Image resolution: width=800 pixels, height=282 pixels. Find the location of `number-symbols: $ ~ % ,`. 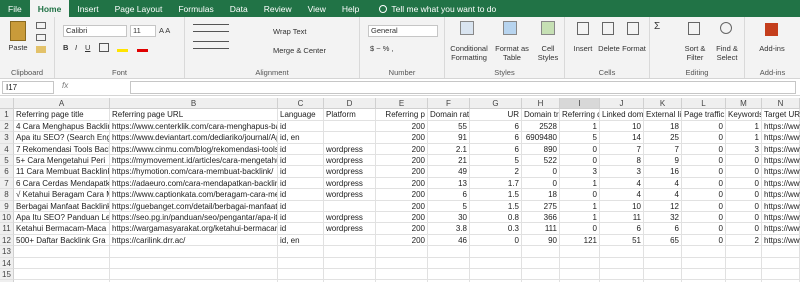

number-symbols: $ ~ % , is located at coordinates (382, 48).